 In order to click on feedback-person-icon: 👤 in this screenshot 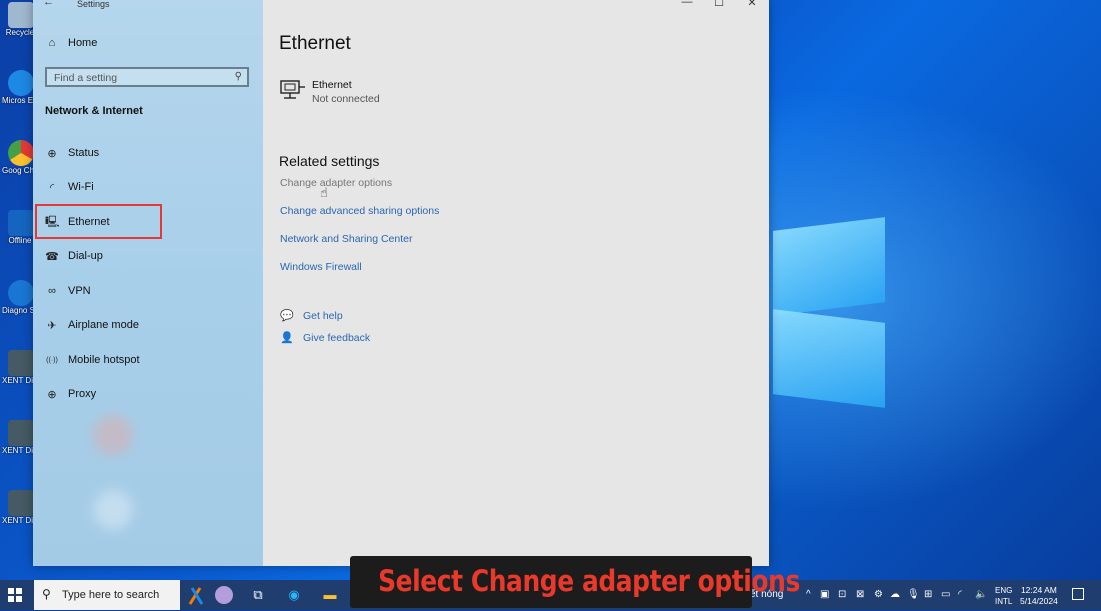, I will do `click(287, 338)`.